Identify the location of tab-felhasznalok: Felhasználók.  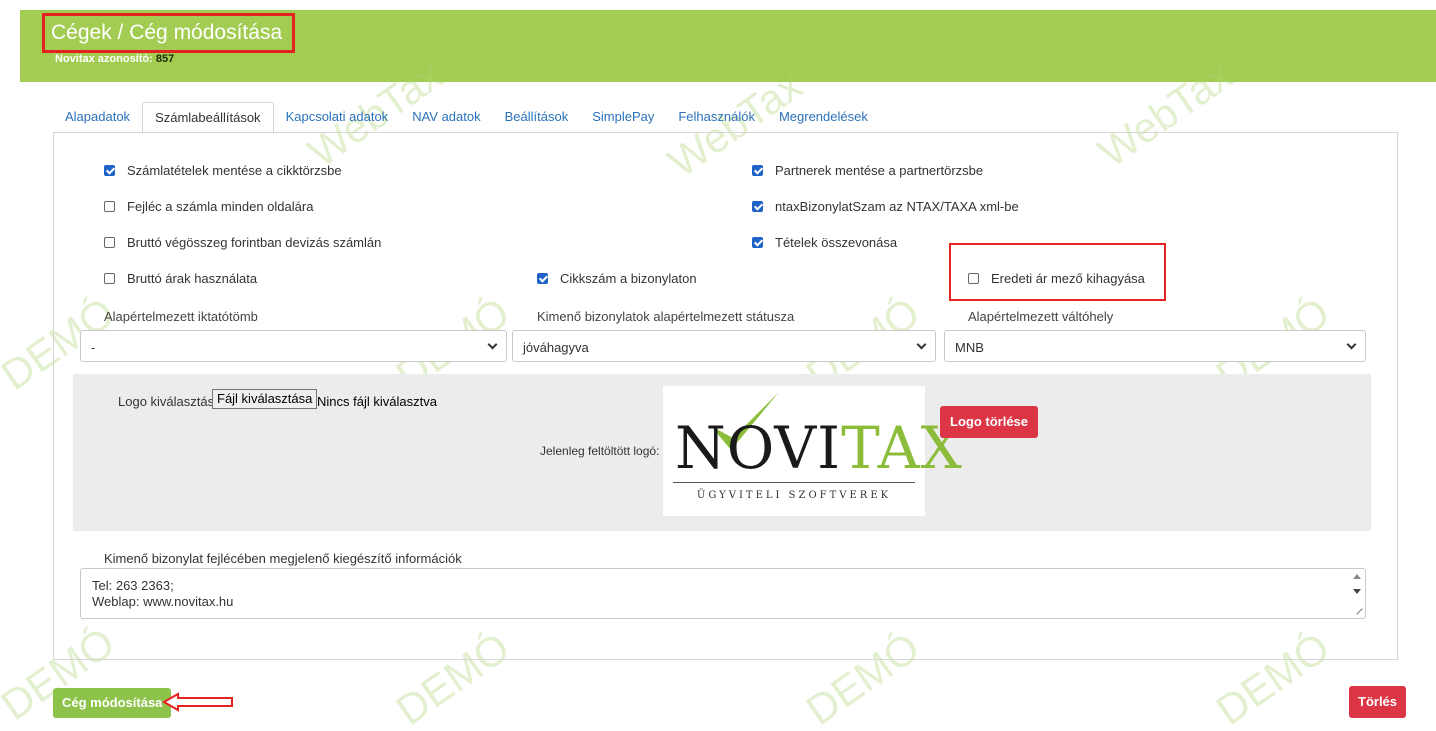
(716, 117).